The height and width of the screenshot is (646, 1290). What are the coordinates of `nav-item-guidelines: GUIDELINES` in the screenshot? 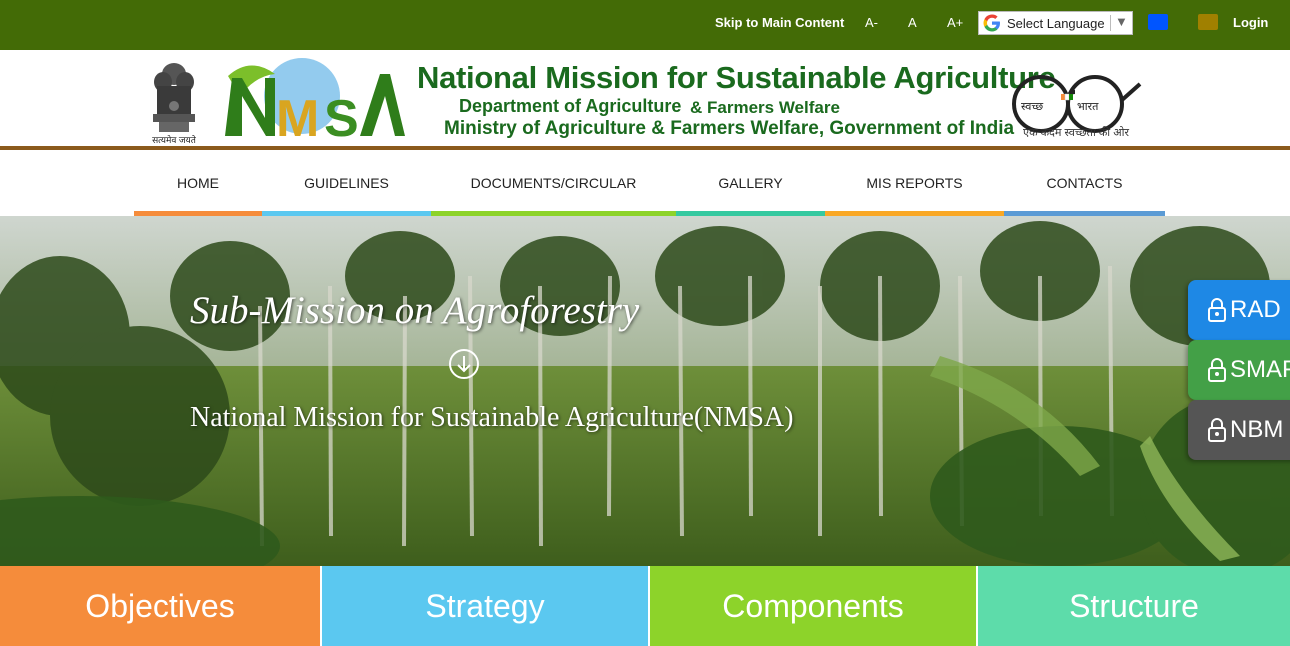 It's located at (346, 183).